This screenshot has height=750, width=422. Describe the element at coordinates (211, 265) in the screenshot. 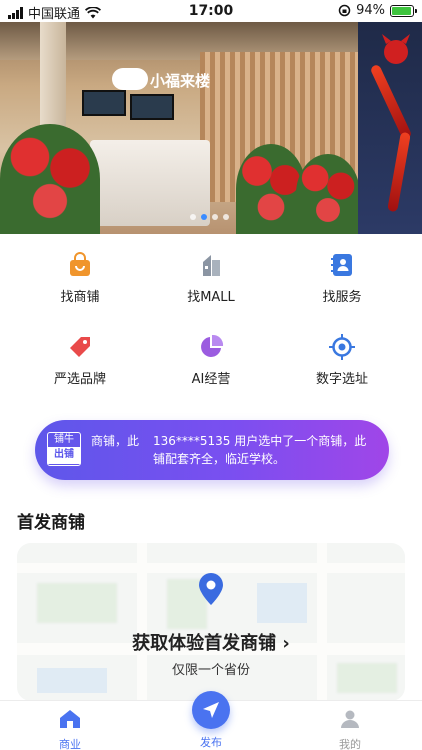

I see `building-icon` at that location.